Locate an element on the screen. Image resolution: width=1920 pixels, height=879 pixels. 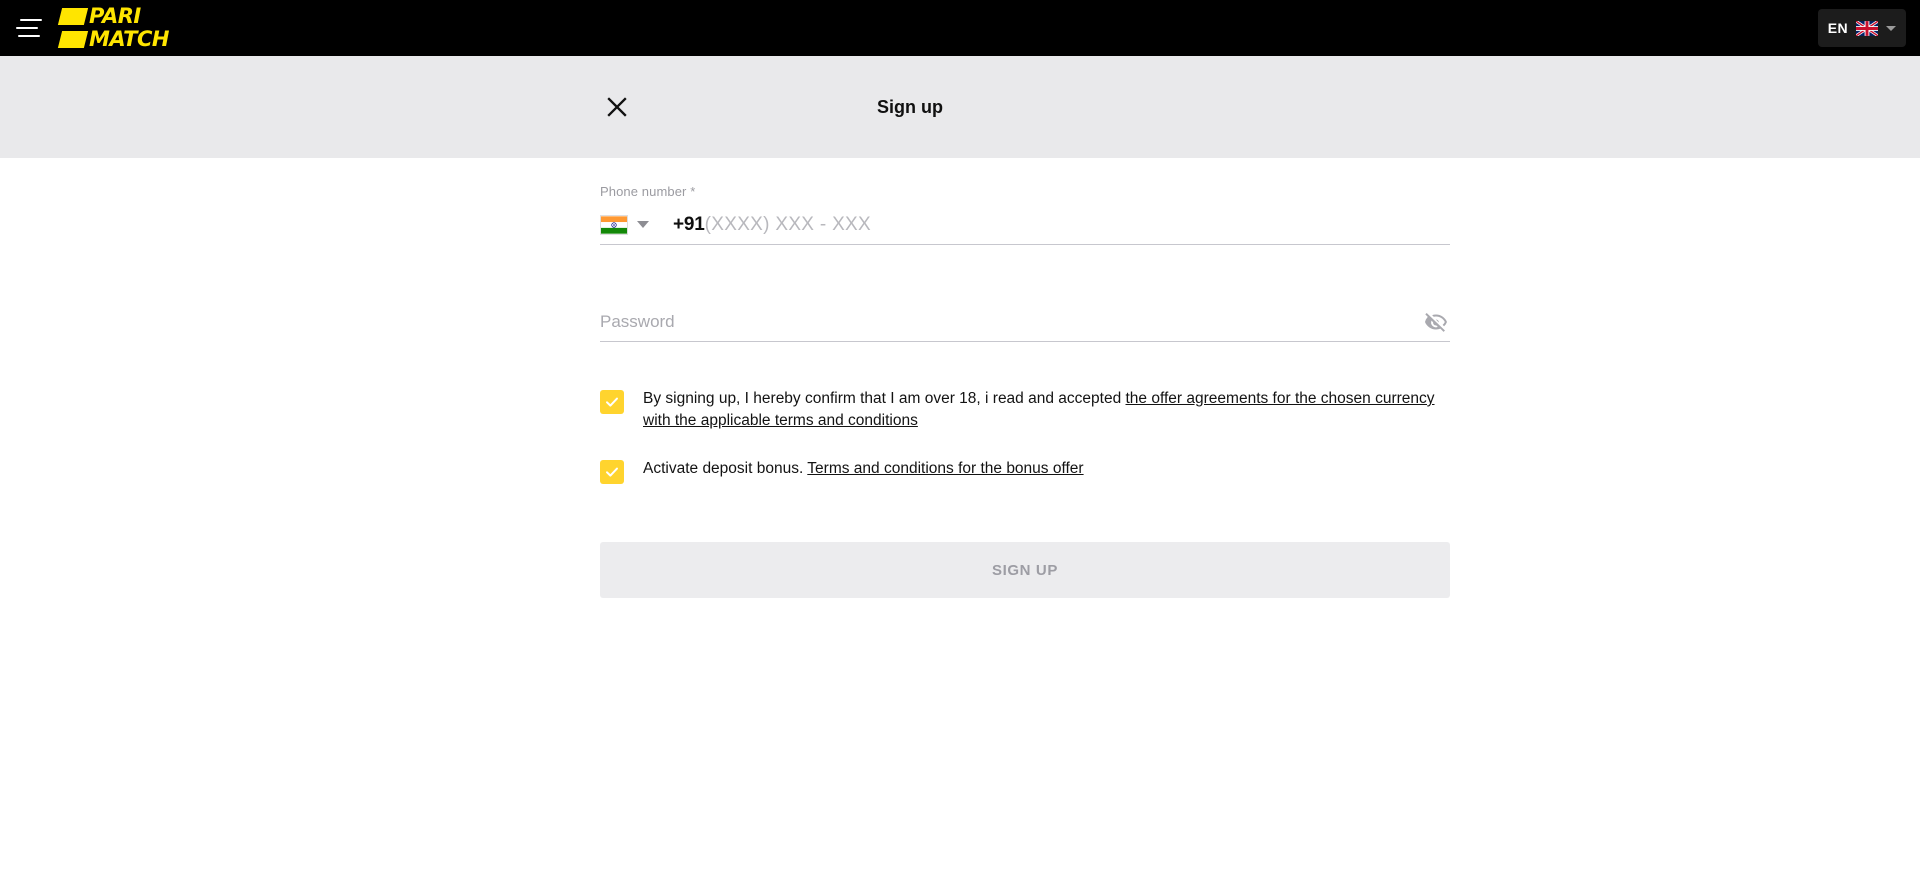
field-spacer is located at coordinates (1025, 273).